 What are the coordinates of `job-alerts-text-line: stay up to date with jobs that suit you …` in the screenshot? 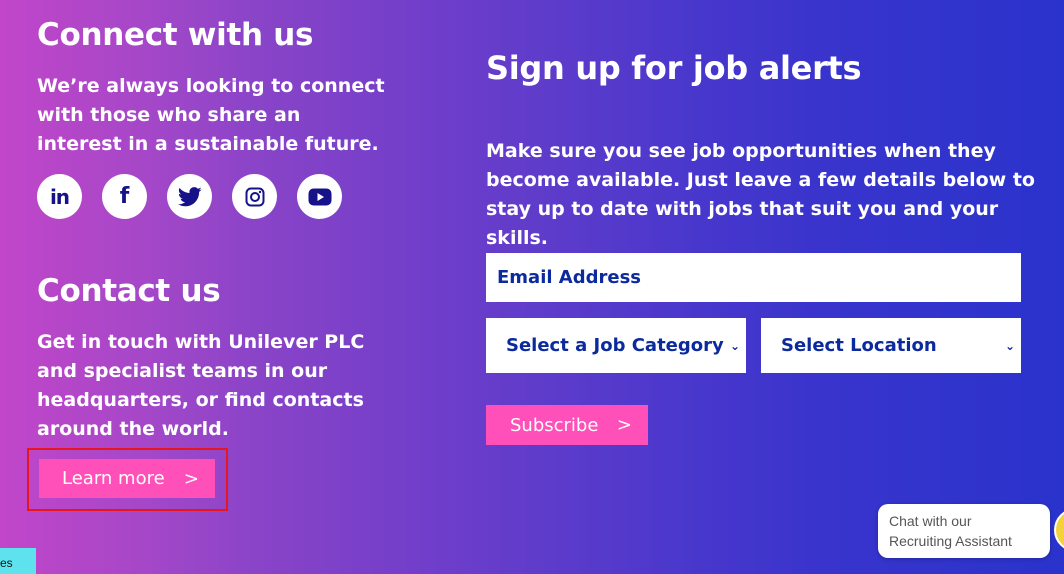 It's located at (742, 223).